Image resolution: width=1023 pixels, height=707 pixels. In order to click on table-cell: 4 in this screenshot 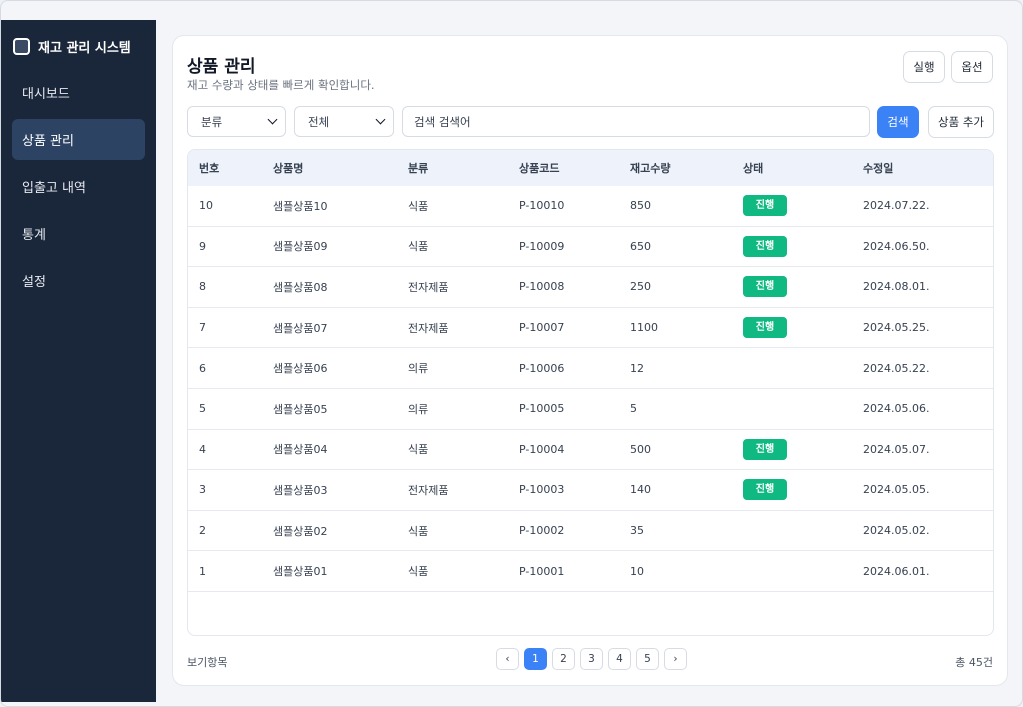, I will do `click(202, 449)`.